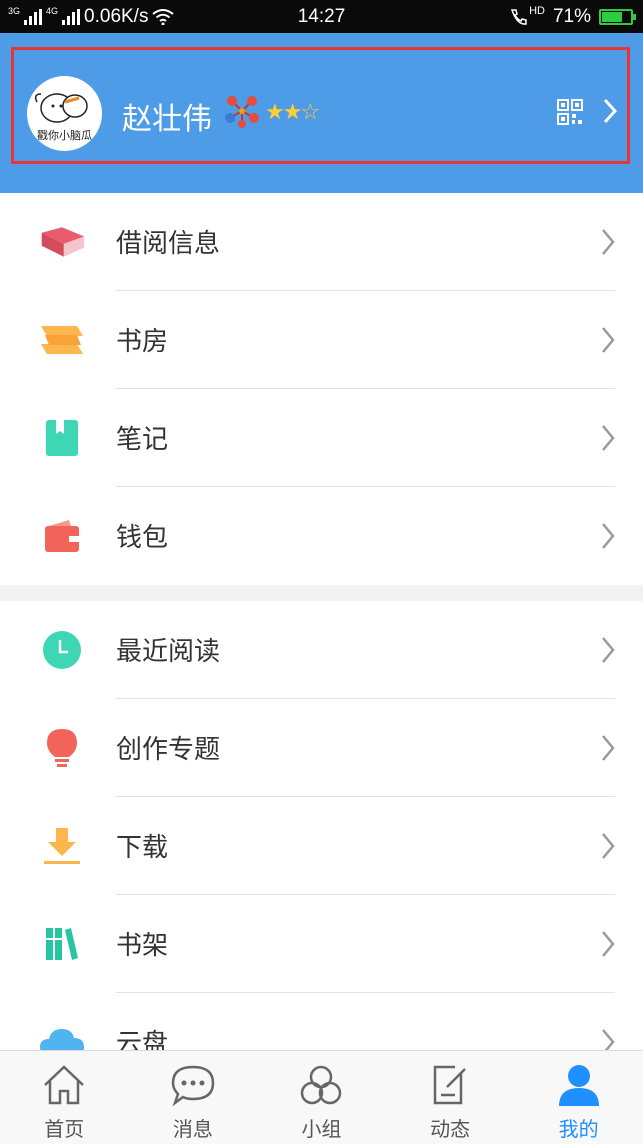 The image size is (643, 1144). I want to click on star-rating: ★★☆, so click(292, 112).